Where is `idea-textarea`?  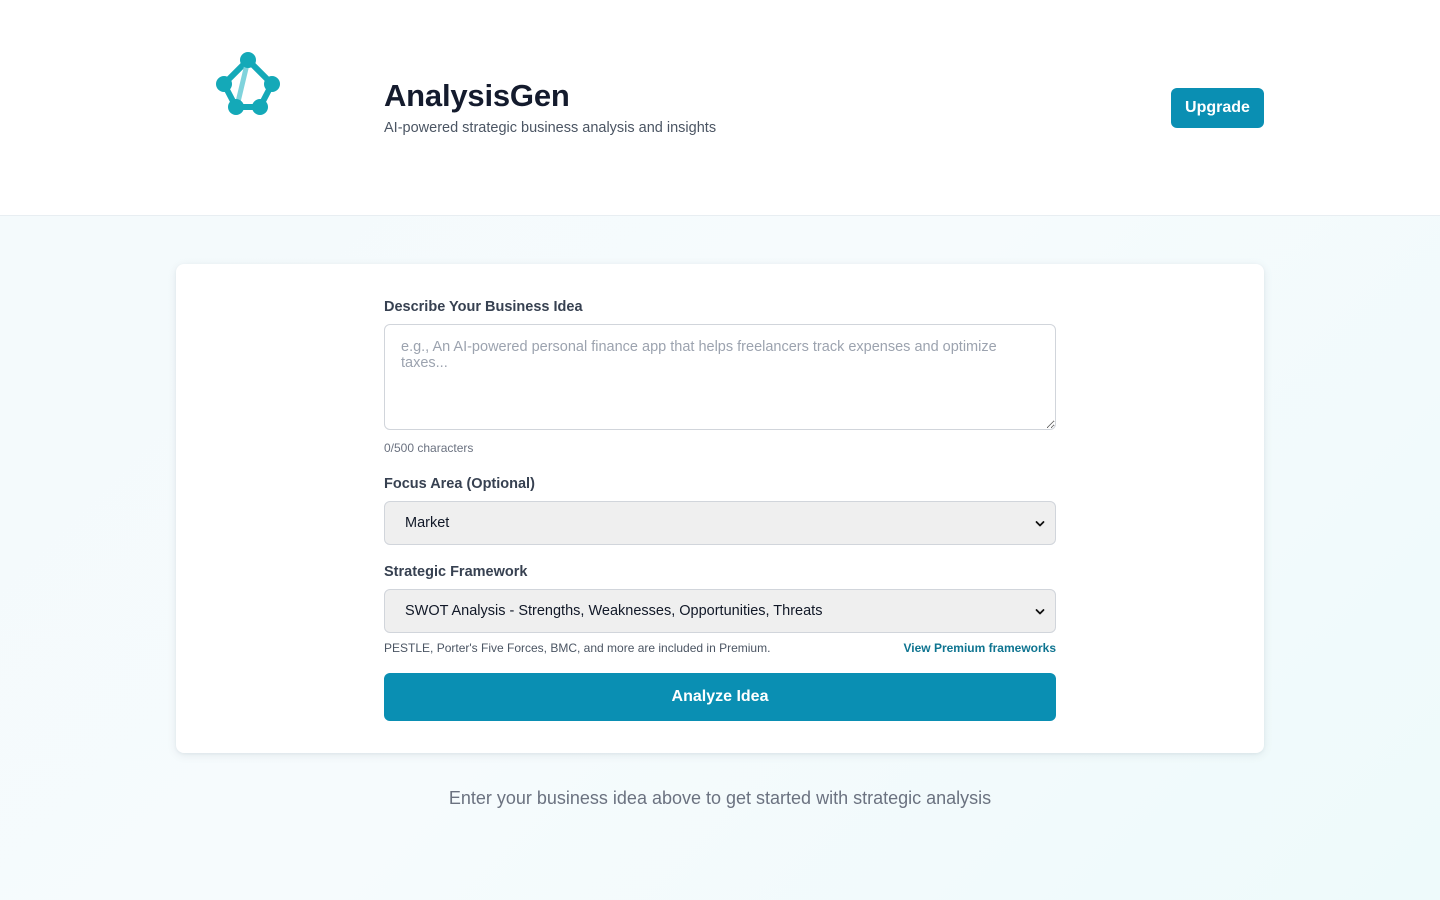 idea-textarea is located at coordinates (720, 377).